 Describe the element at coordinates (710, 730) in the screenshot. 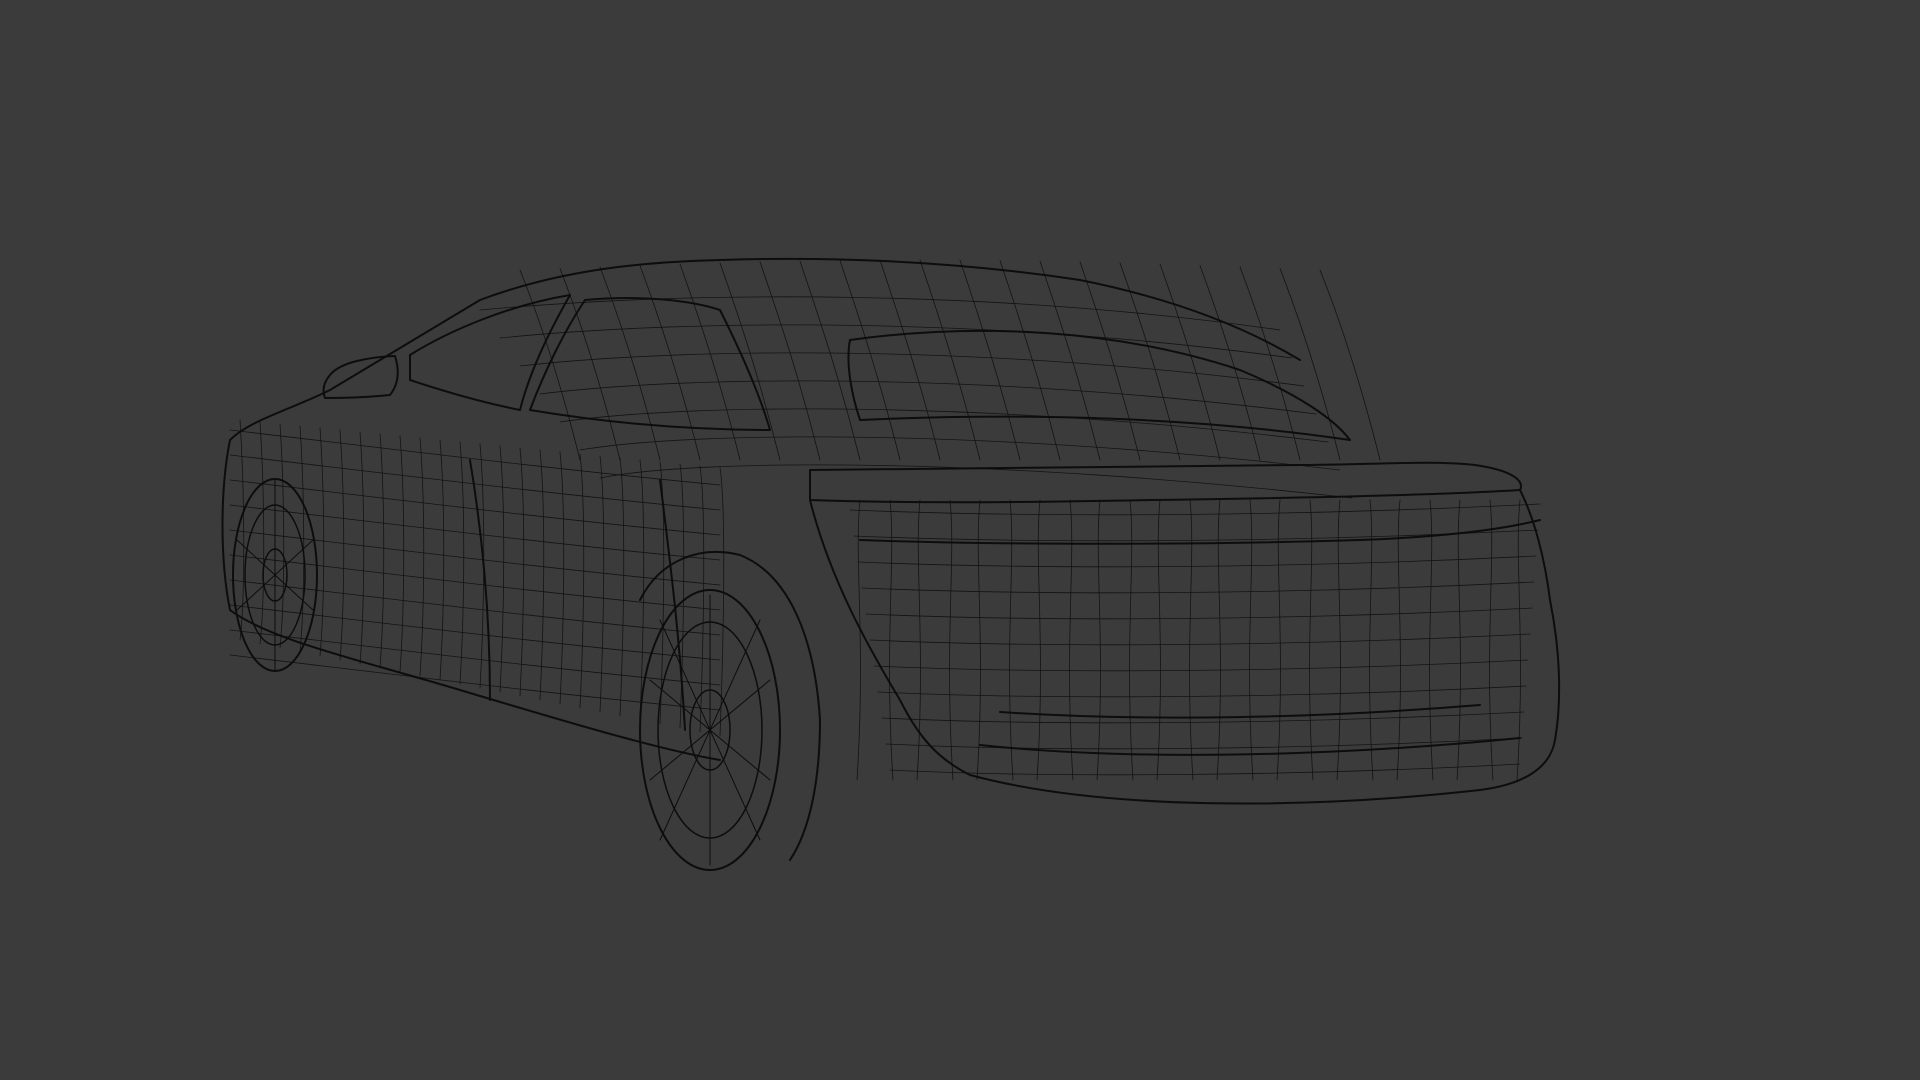

I see `rear-wheel` at that location.